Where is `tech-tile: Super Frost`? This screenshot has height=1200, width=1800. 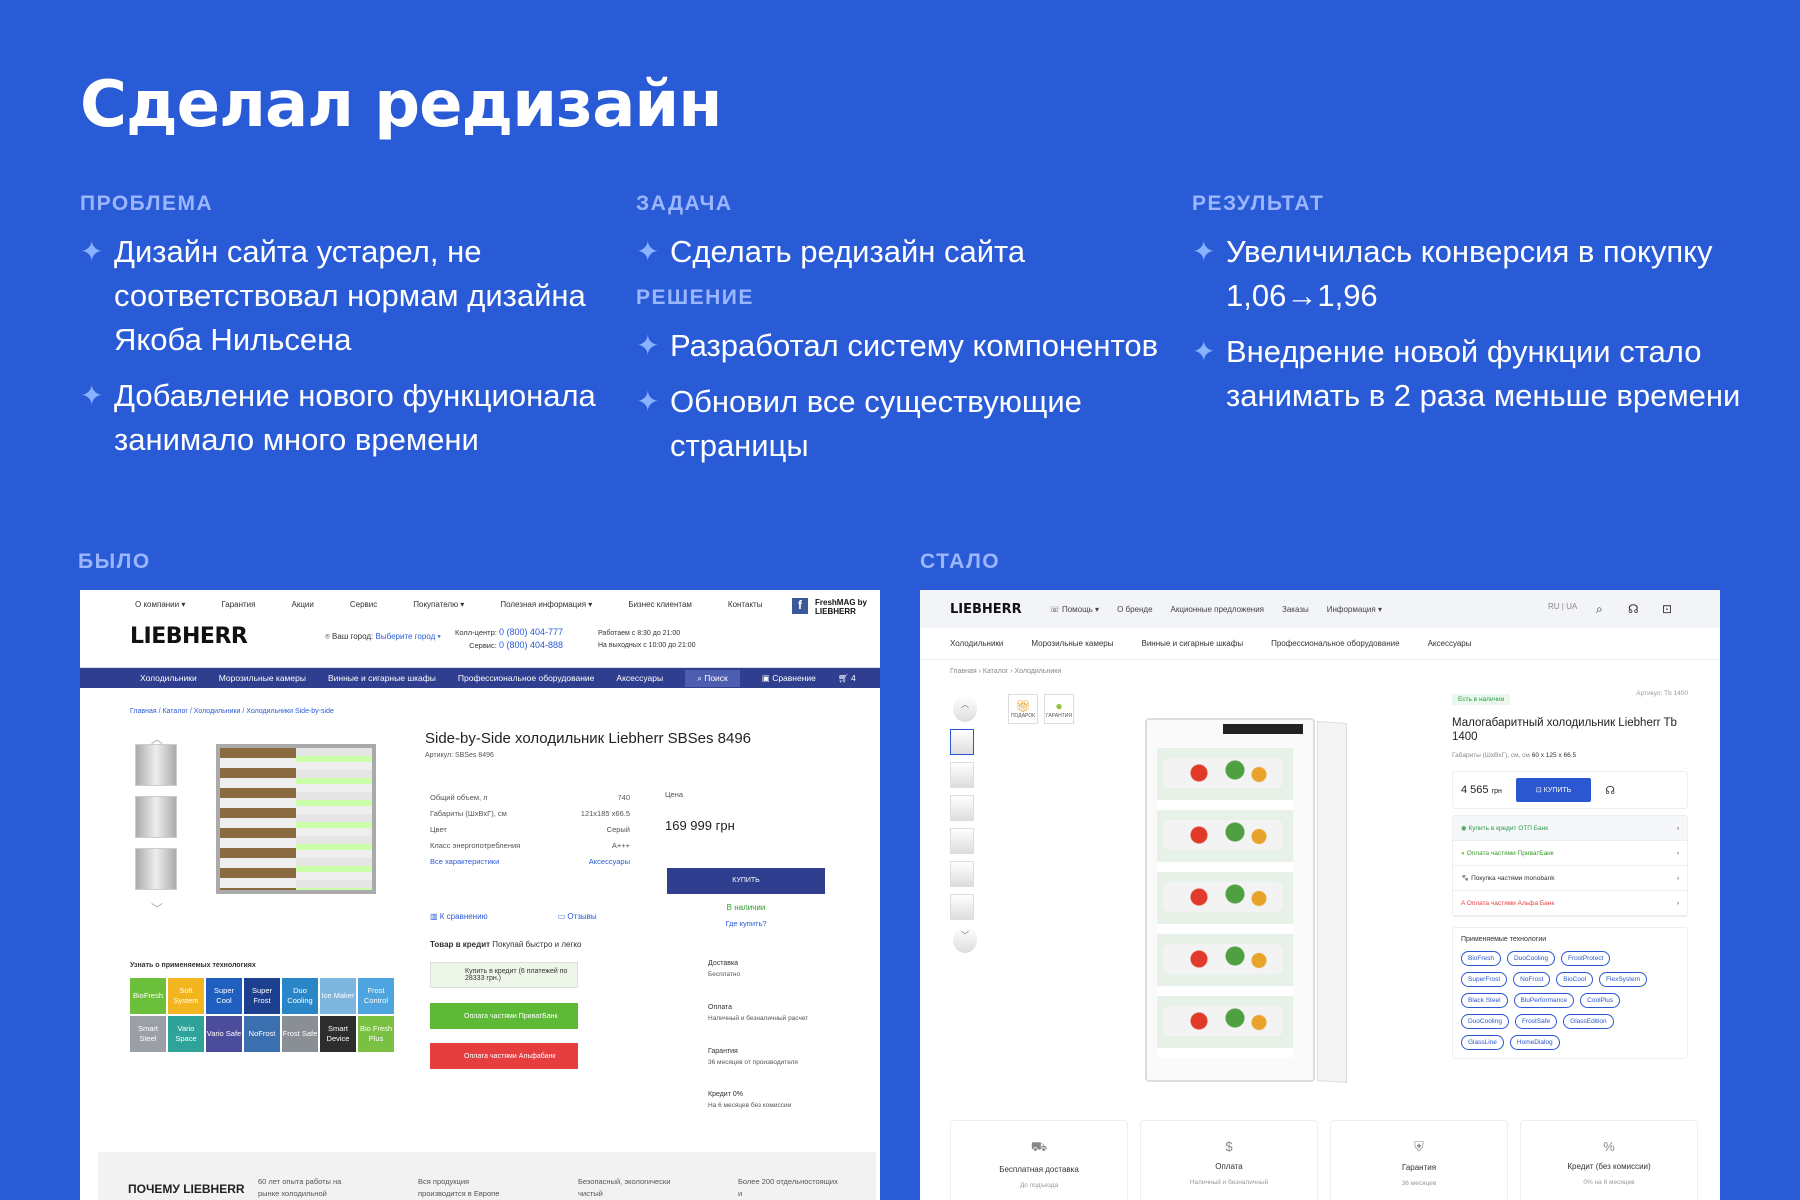
tech-tile: Super Frost is located at coordinates (262, 996).